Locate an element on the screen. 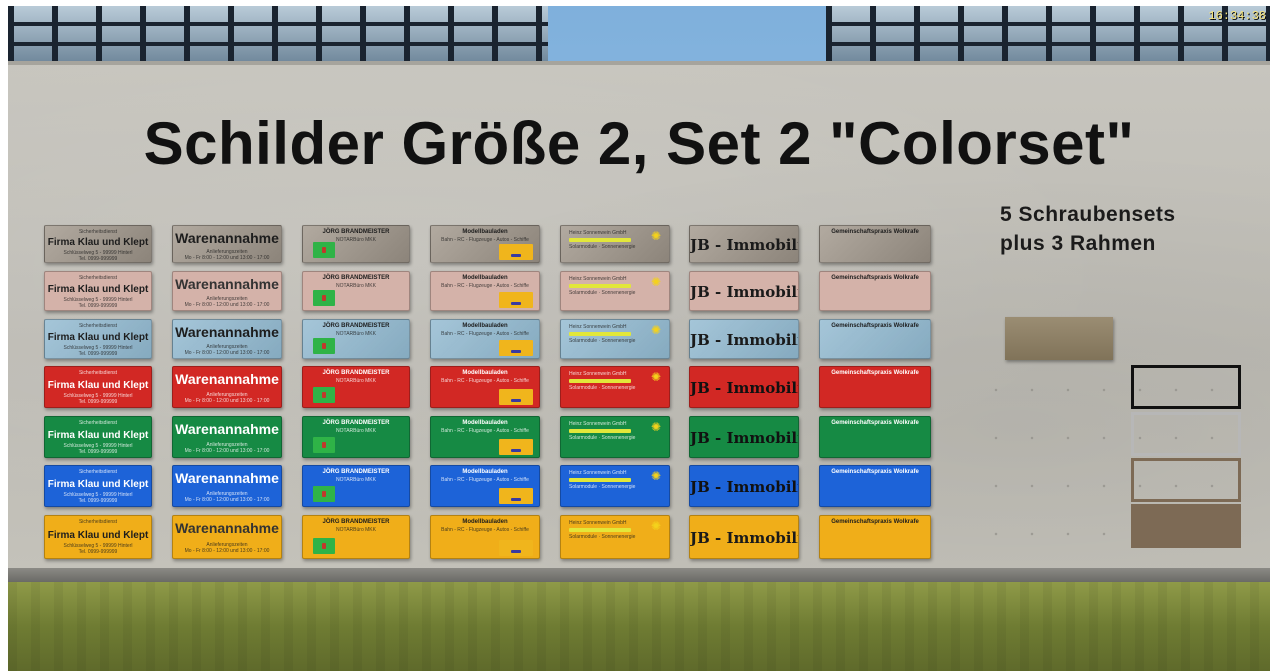 This screenshot has width=1275, height=671. screw-sets-note: 5 Schraubensets plus 3 Rahmen is located at coordinates (1088, 229).